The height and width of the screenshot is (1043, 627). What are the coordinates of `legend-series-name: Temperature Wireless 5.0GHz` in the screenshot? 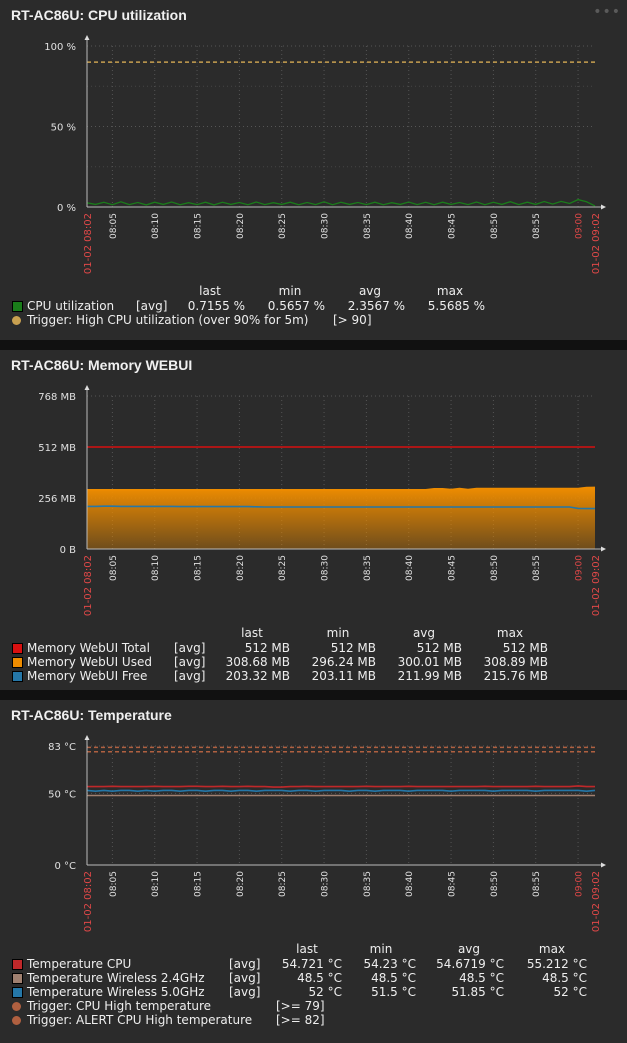 It's located at (116, 992).